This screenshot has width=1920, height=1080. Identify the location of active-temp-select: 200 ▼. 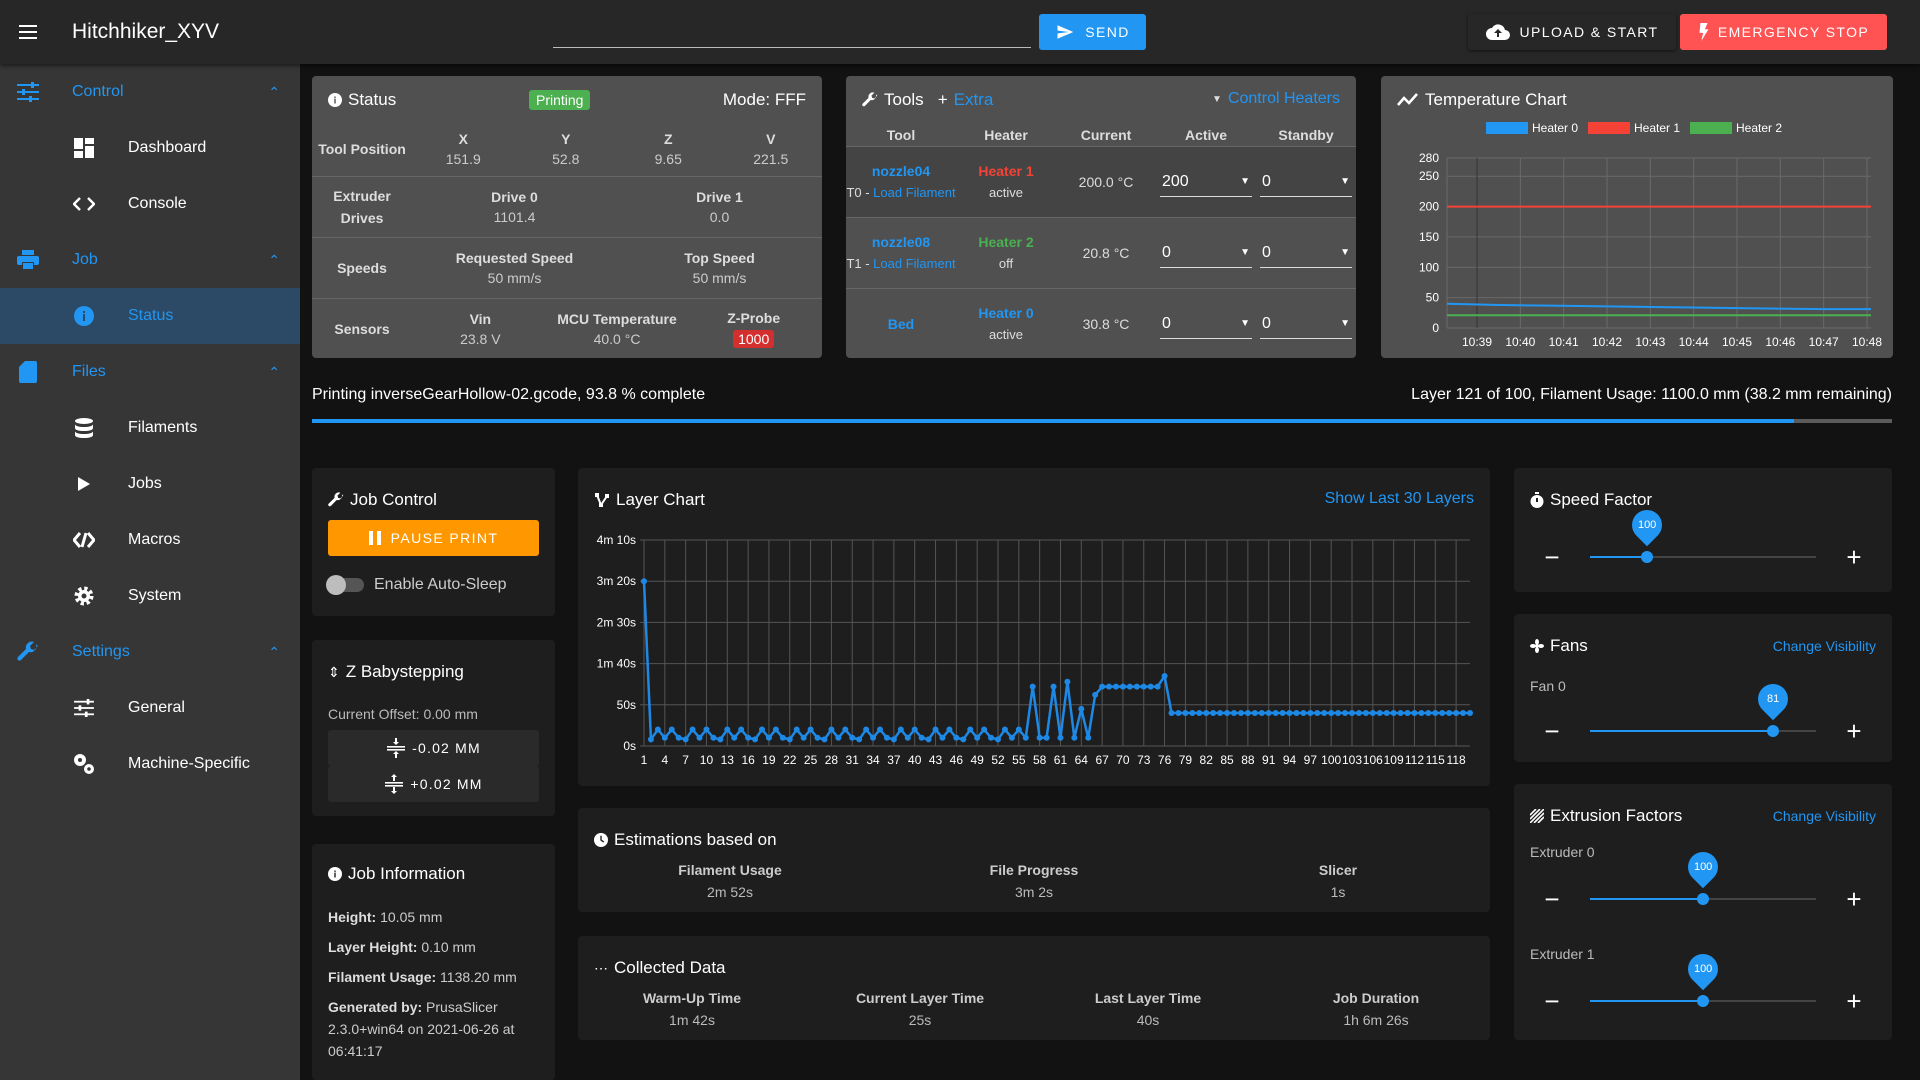
(1206, 182).